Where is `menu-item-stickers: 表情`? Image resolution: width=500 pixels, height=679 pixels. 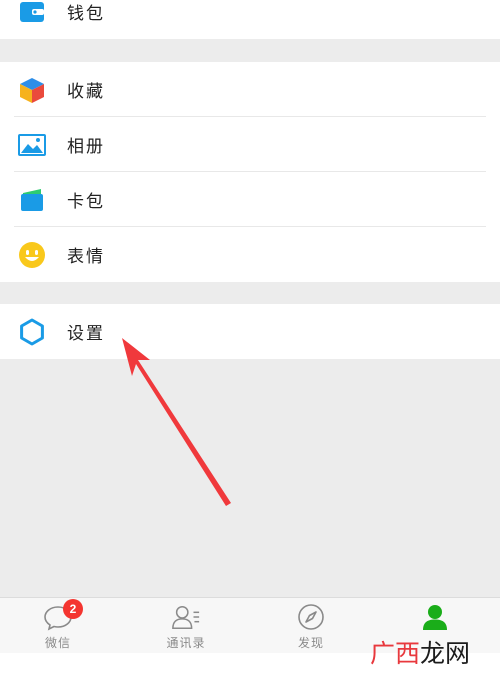
menu-item-stickers: 表情 is located at coordinates (250, 254).